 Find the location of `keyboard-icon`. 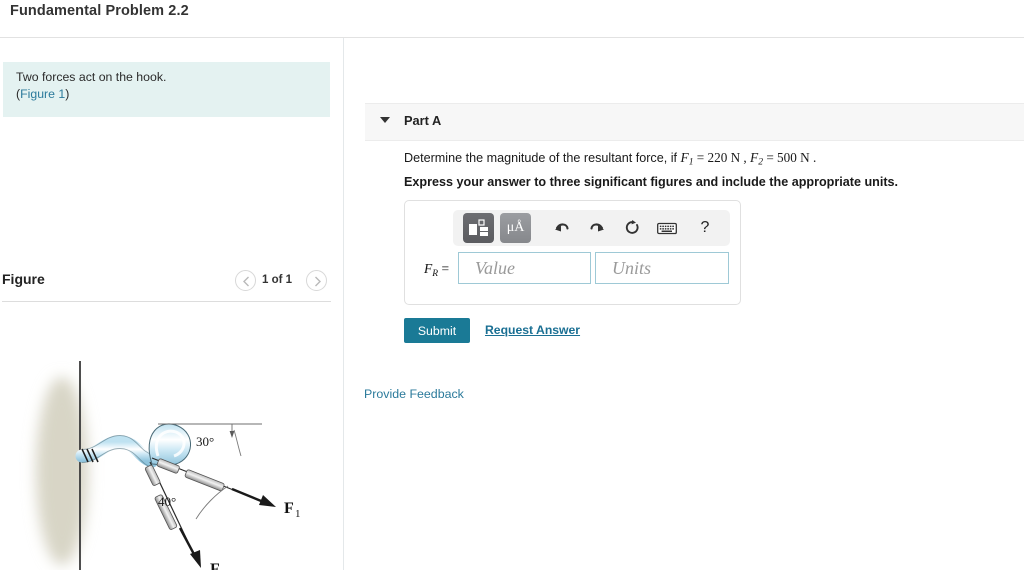

keyboard-icon is located at coordinates (667, 228).